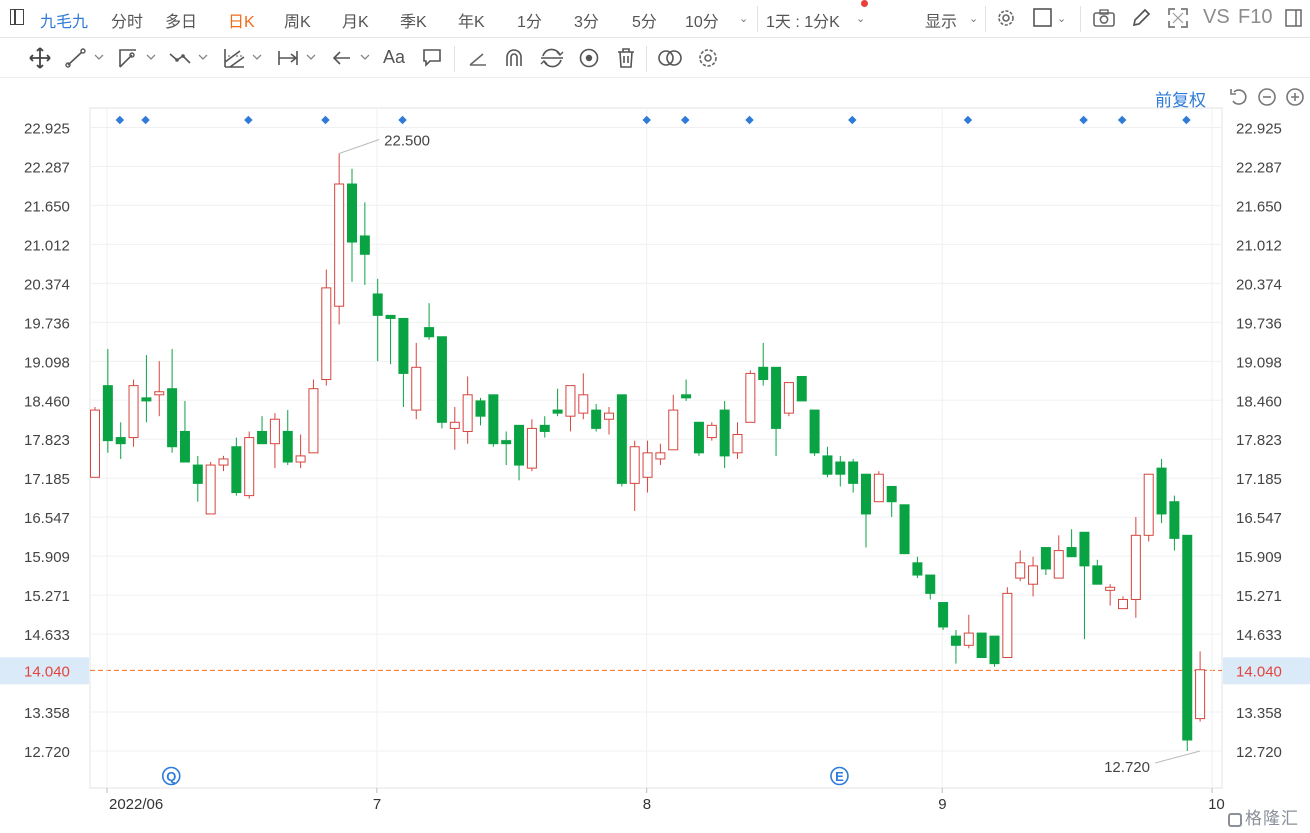 The height and width of the screenshot is (833, 1310). I want to click on y-tick-label-left: 22.287, so click(47, 167).